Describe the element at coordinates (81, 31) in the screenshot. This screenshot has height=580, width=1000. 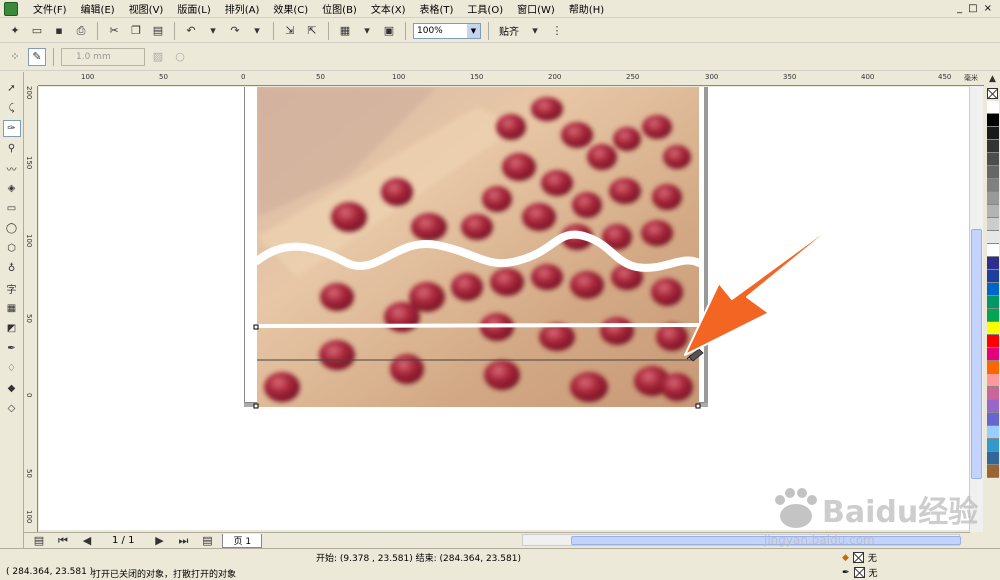
I see `print-icon: ⎙` at that location.